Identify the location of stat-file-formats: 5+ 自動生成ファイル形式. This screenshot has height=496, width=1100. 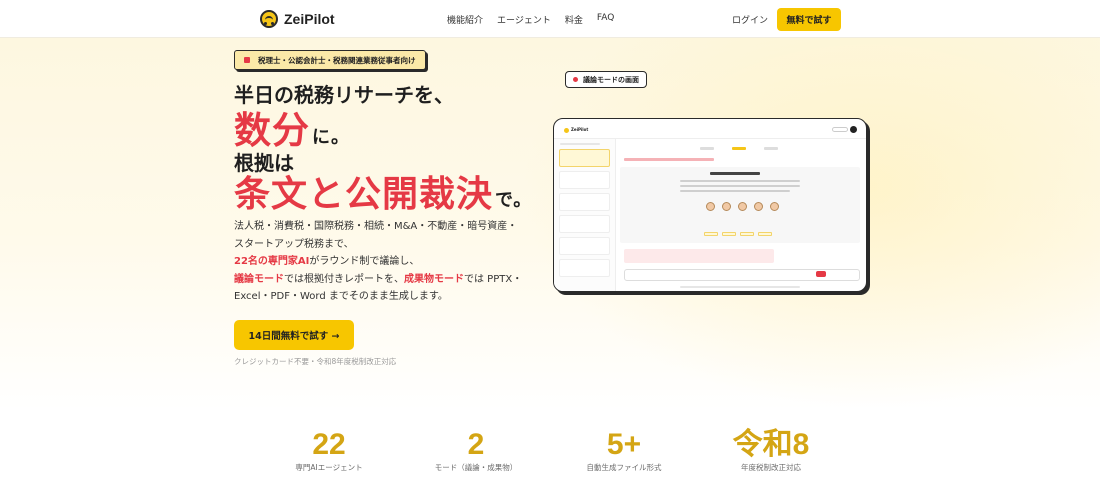
(624, 451).